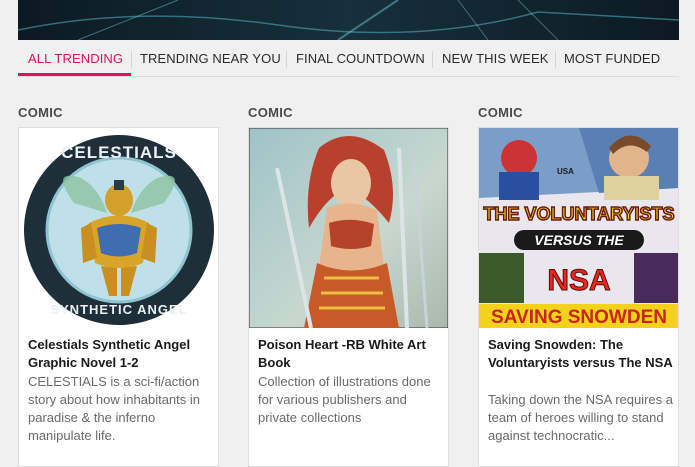 This screenshot has width=695, height=467. Describe the element at coordinates (579, 317) in the screenshot. I see `cover-title-bottom: SAVING SNOWDEN` at that location.